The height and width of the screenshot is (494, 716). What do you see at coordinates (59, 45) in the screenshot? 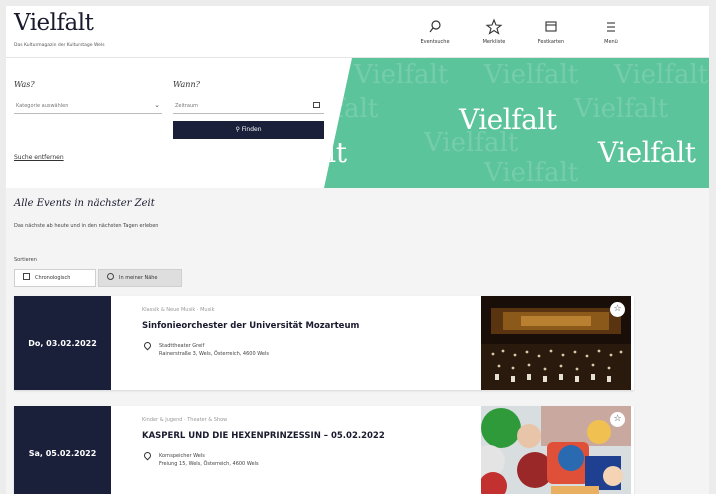
I see `tagline: Das Kulturmagazin der Kulturstage Wels` at bounding box center [59, 45].